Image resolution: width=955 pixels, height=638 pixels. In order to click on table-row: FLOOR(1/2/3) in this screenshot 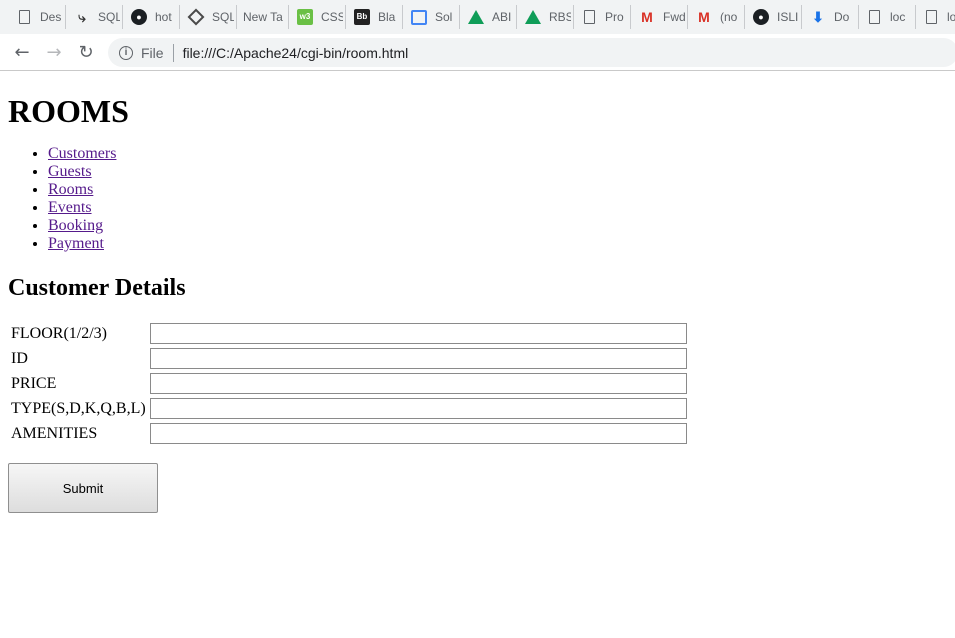, I will do `click(349, 333)`.